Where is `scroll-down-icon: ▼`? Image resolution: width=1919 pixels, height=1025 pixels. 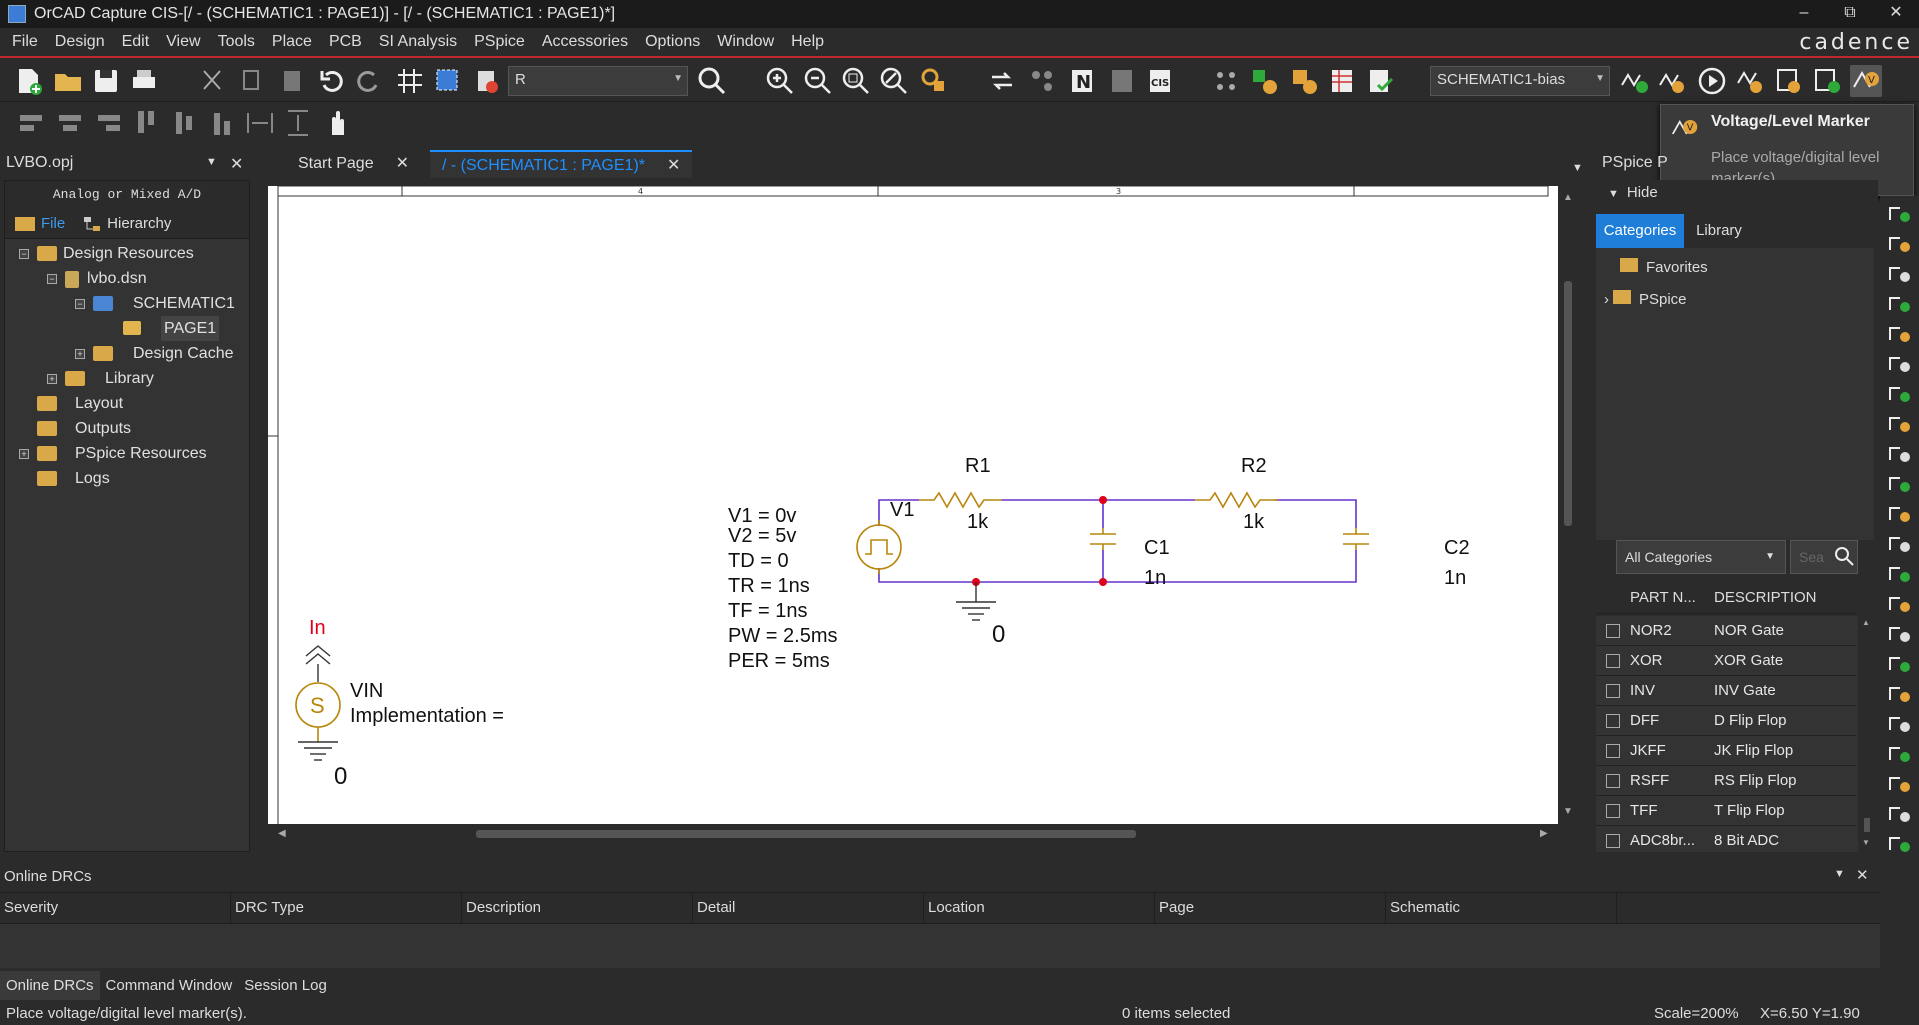
scroll-down-icon: ▼ is located at coordinates (1866, 842).